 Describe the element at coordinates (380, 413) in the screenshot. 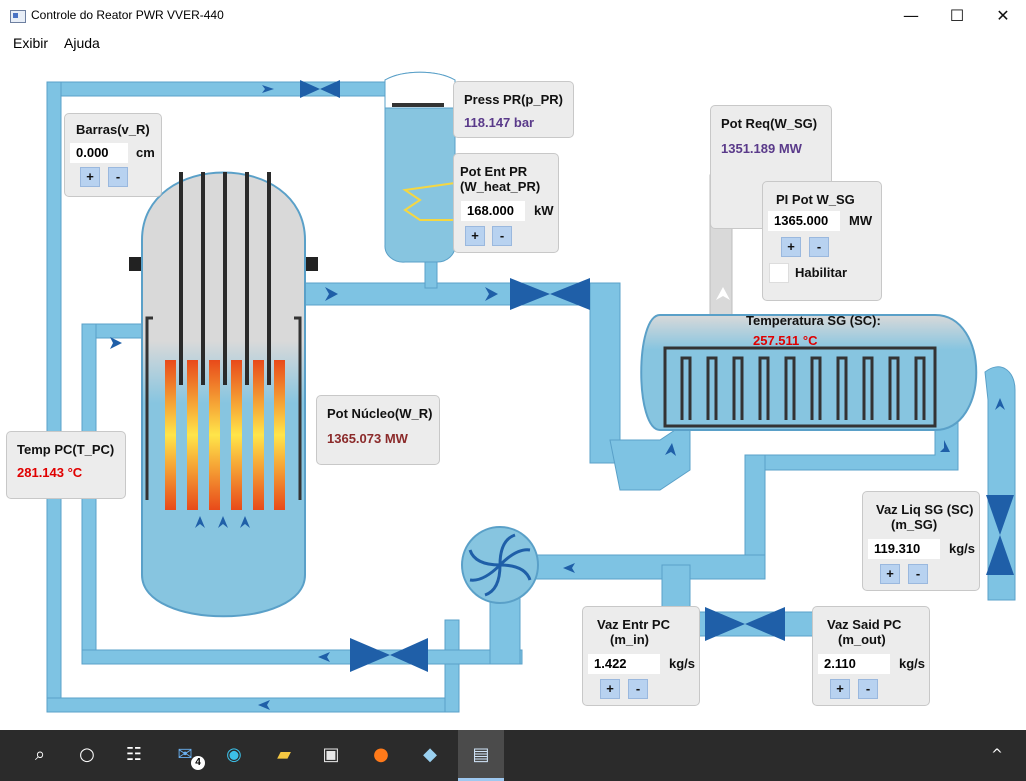

I see `core-power-label: Pot Núcleo(W_R)` at that location.